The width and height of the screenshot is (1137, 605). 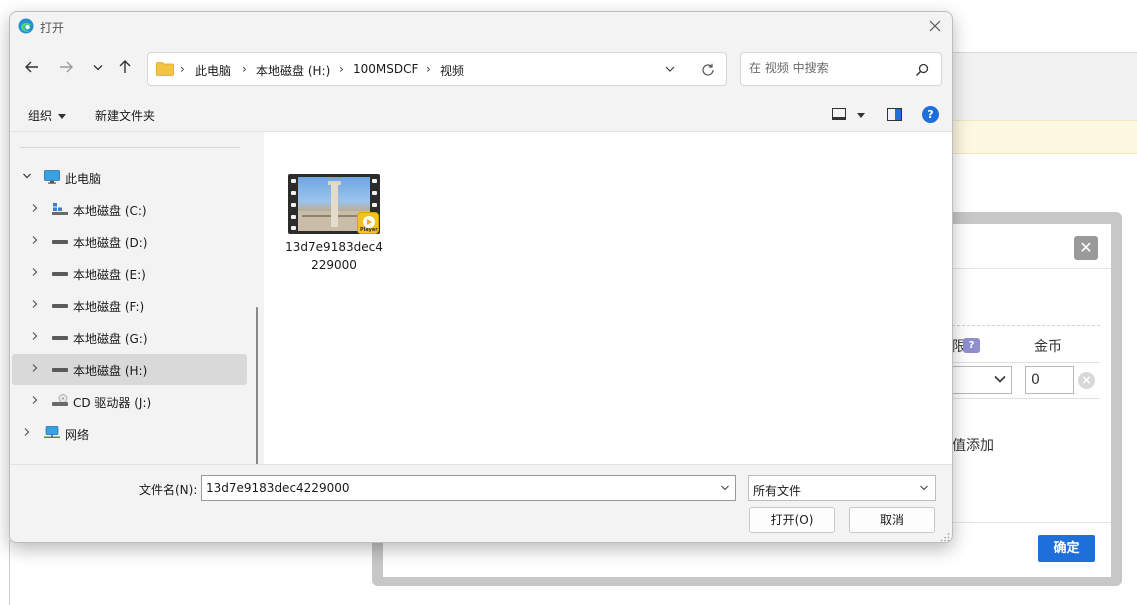 I want to click on scrollbar, so click(x=257, y=387).